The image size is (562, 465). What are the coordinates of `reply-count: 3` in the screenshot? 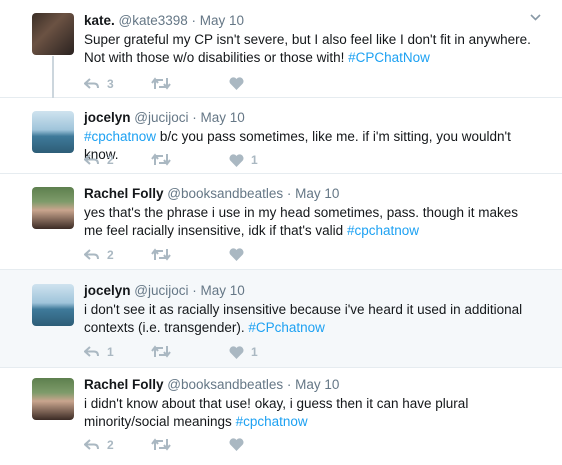 It's located at (110, 84).